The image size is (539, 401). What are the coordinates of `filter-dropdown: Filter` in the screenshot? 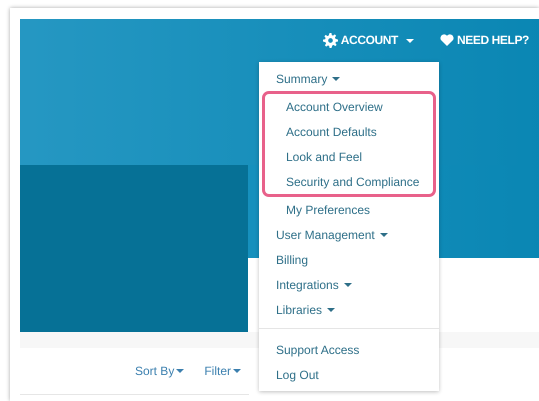 It's located at (222, 371).